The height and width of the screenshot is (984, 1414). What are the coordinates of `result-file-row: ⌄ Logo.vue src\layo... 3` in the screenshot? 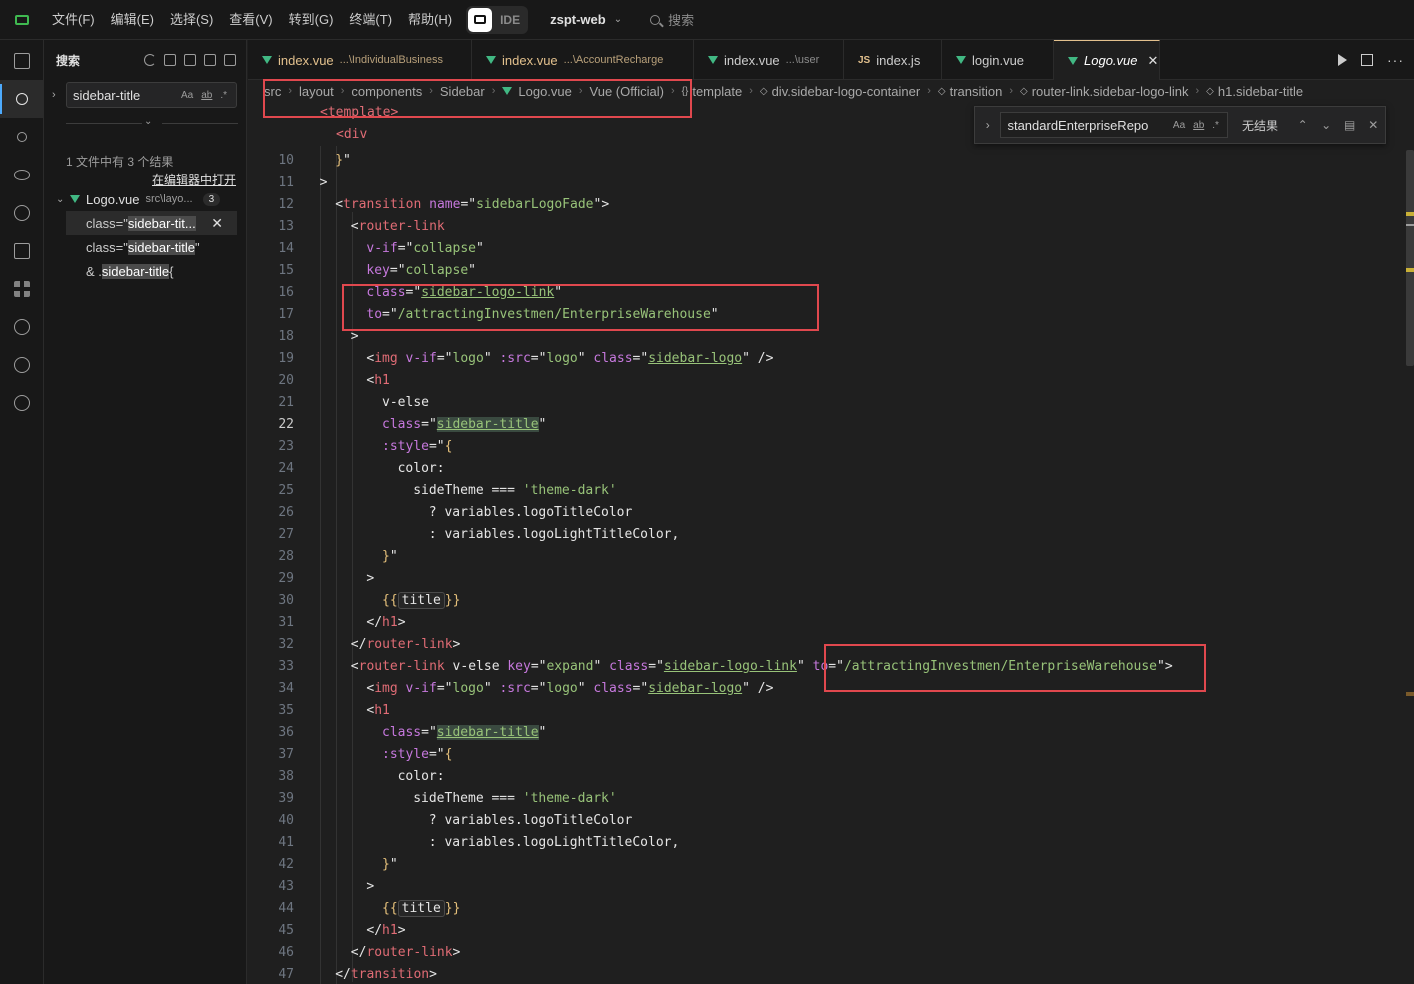 It's located at (145, 199).